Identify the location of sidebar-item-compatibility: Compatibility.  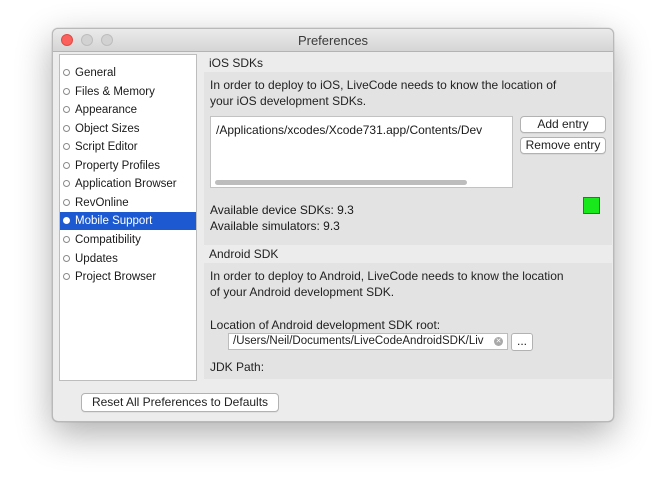
(128, 240).